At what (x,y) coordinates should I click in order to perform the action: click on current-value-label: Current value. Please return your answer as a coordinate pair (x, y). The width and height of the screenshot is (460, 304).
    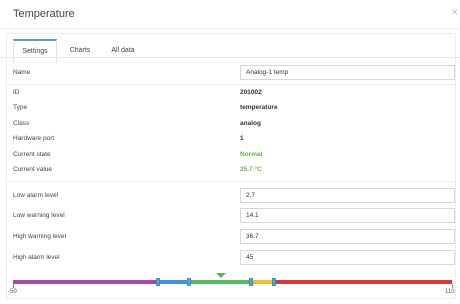
    Looking at the image, I should click on (33, 169).